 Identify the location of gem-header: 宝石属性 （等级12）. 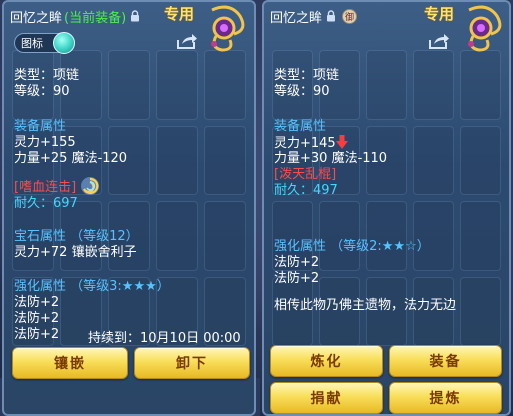
(76, 236).